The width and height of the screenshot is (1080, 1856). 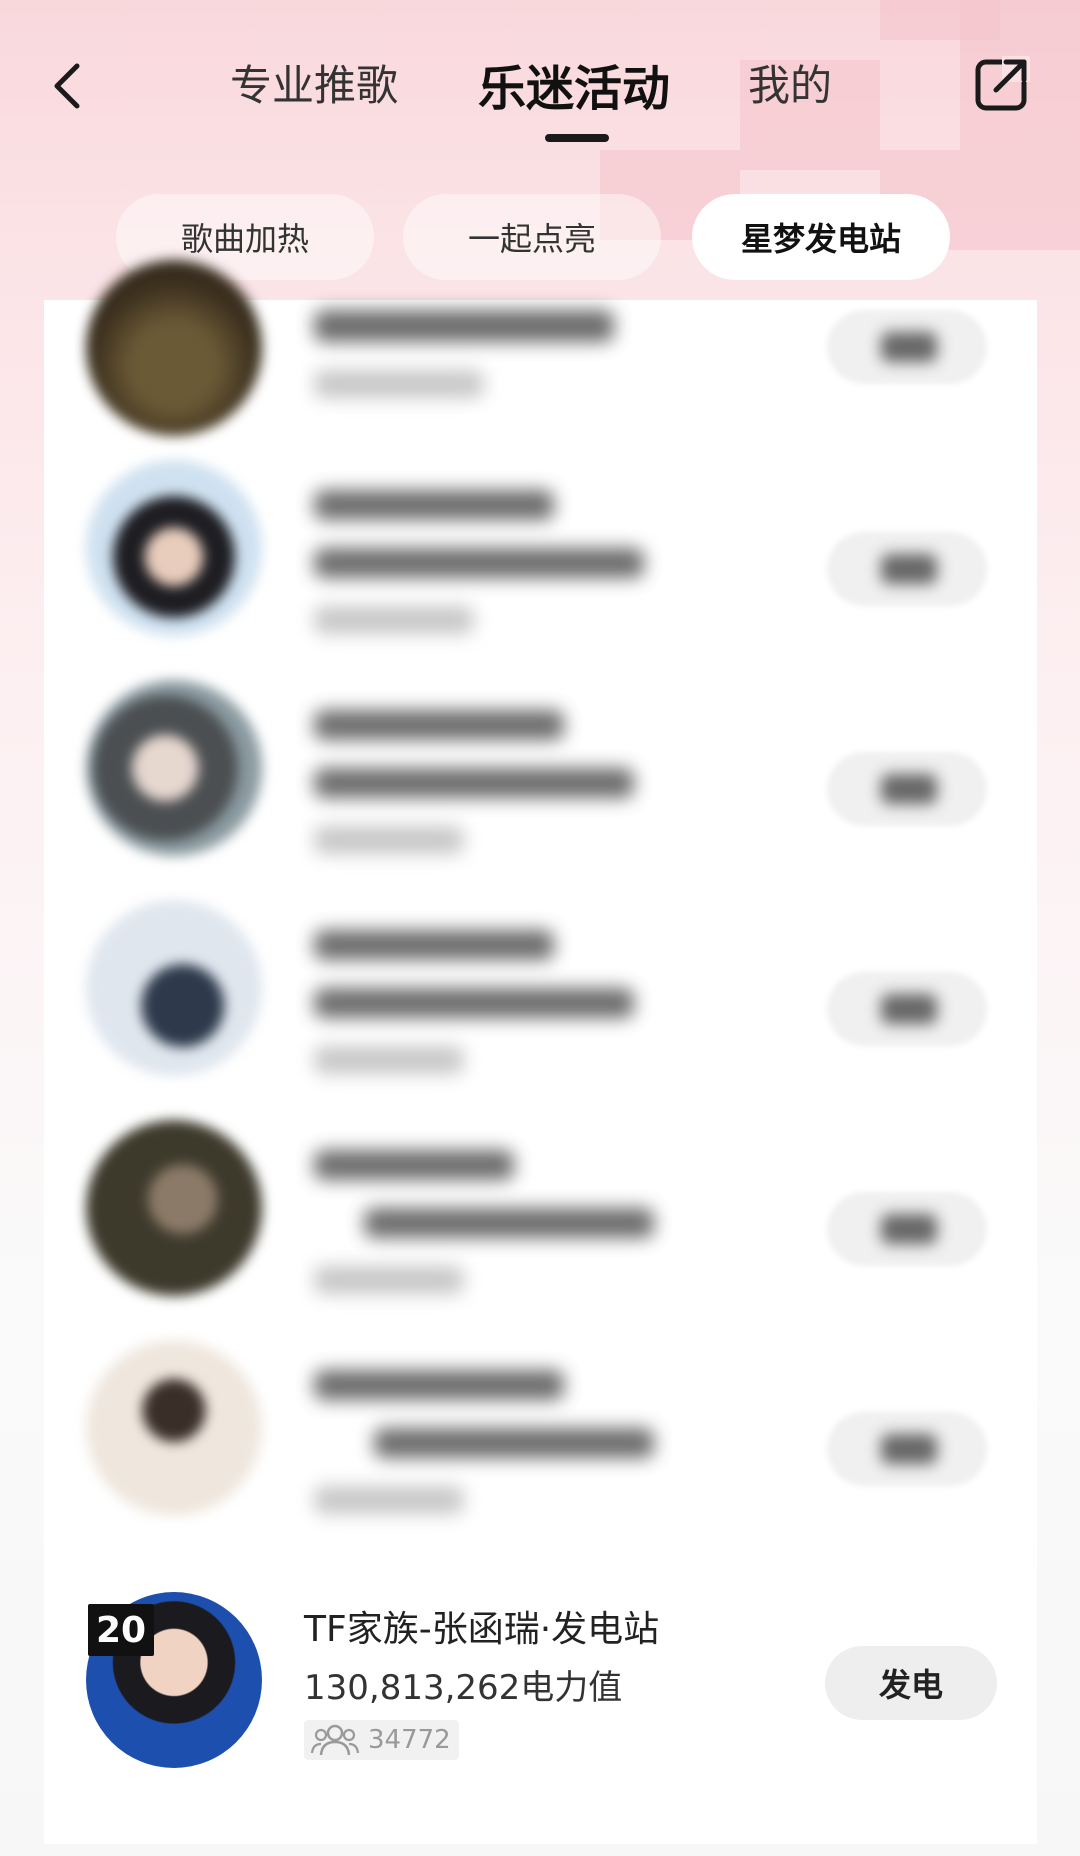 I want to click on charge-button: 发电, so click(x=911, y=1683).